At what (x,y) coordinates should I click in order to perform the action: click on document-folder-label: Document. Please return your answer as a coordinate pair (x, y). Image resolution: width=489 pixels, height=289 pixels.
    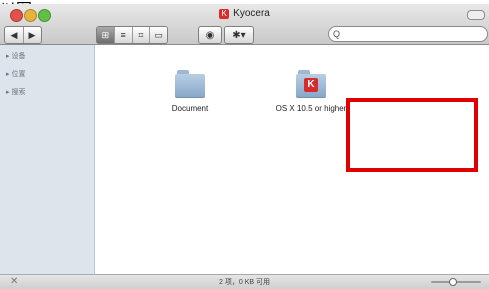
    Looking at the image, I should click on (190, 108).